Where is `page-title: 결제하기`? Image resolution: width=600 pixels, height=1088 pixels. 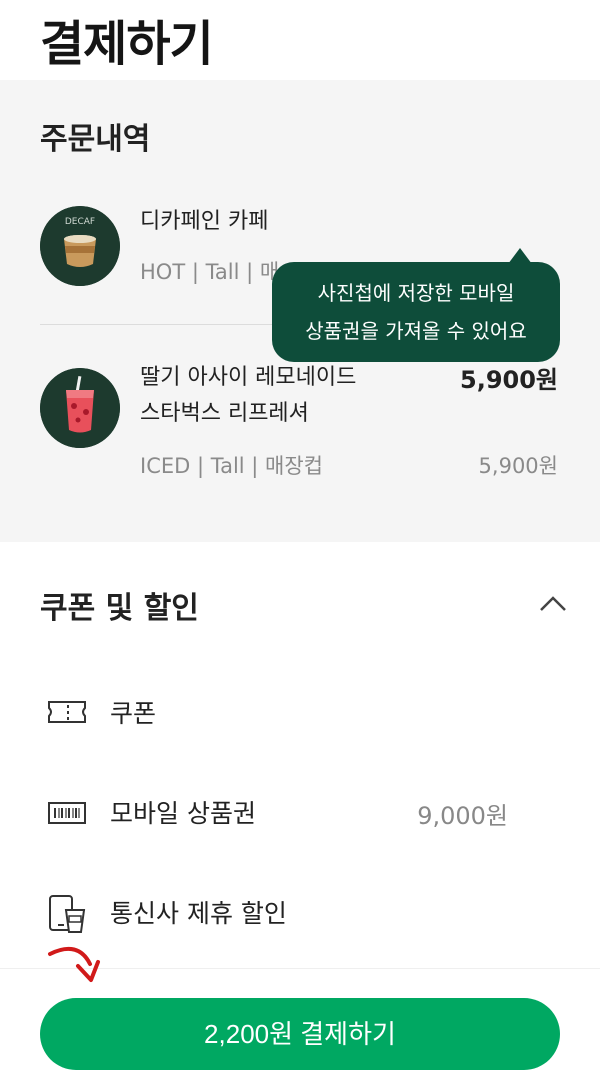 page-title: 결제하기 is located at coordinates (127, 44).